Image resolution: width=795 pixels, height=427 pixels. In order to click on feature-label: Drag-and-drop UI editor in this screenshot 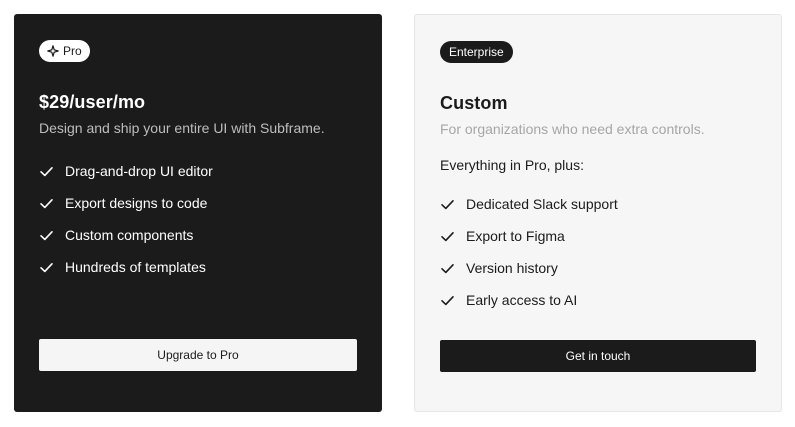, I will do `click(139, 171)`.